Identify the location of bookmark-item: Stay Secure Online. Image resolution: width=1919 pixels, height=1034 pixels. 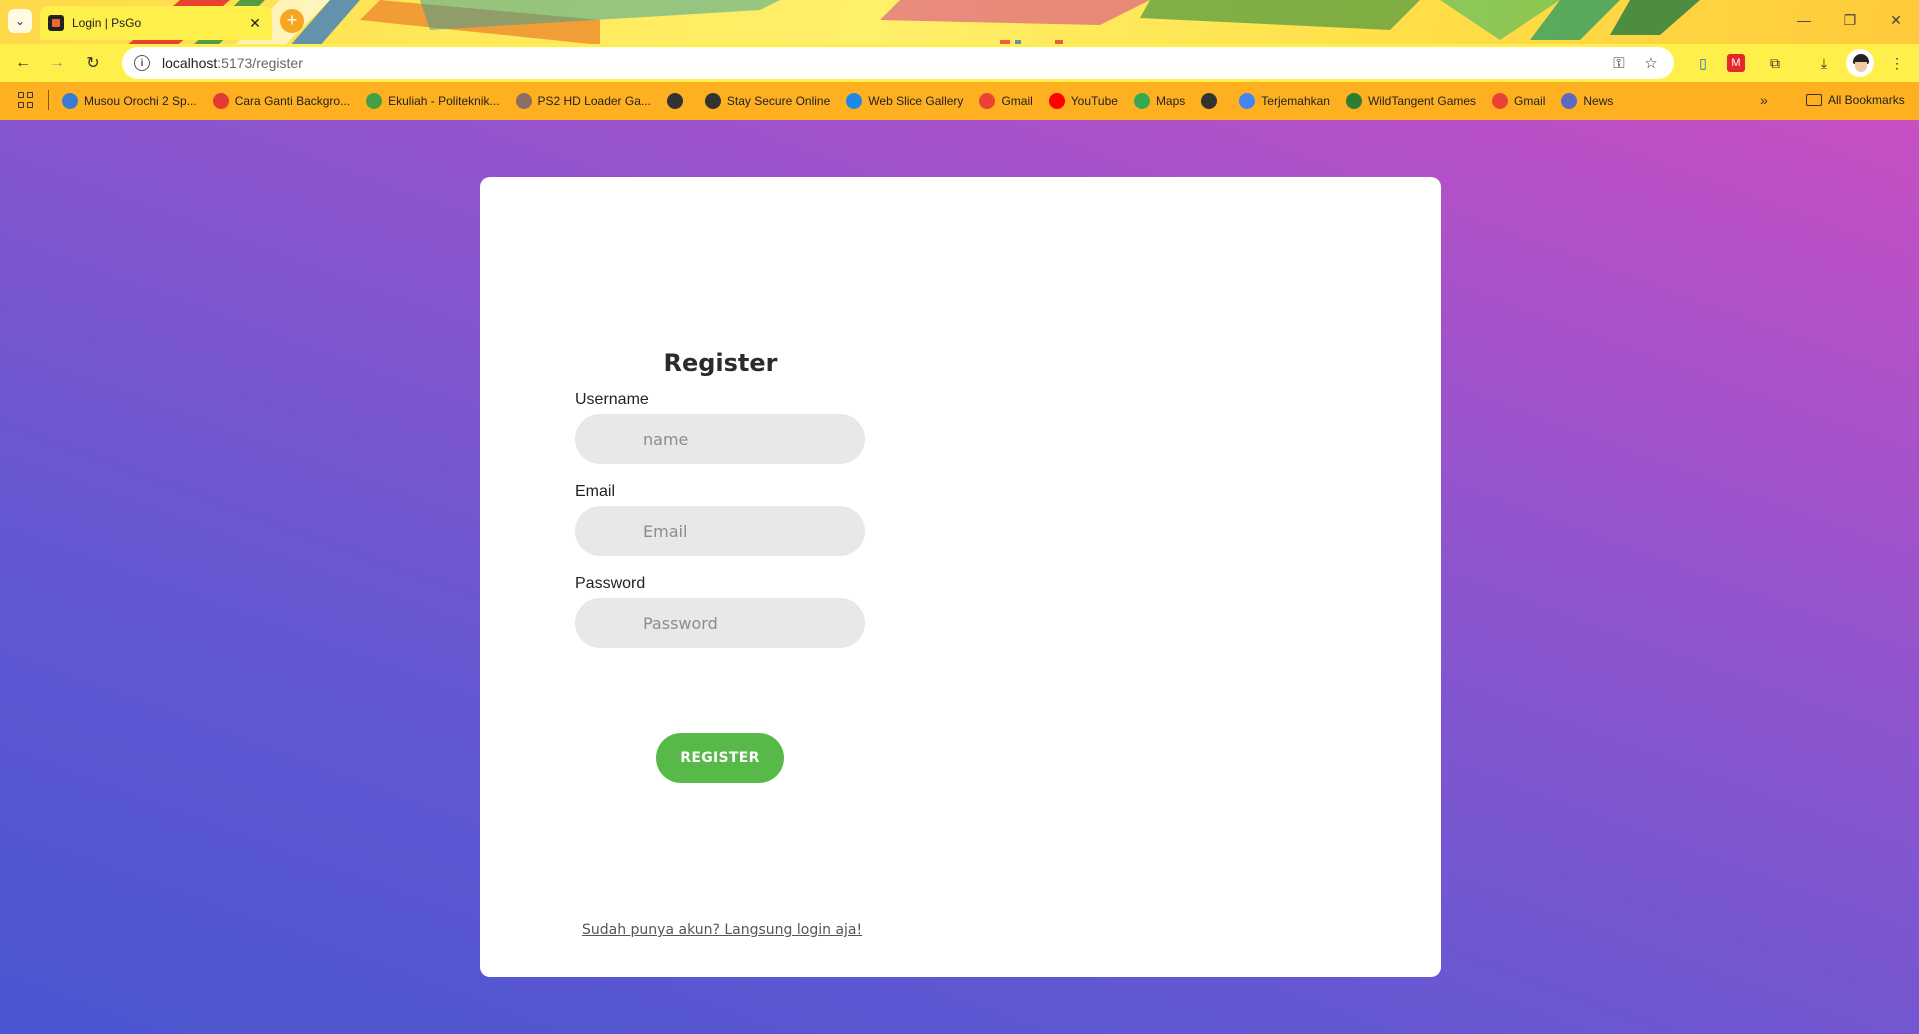
(767, 101).